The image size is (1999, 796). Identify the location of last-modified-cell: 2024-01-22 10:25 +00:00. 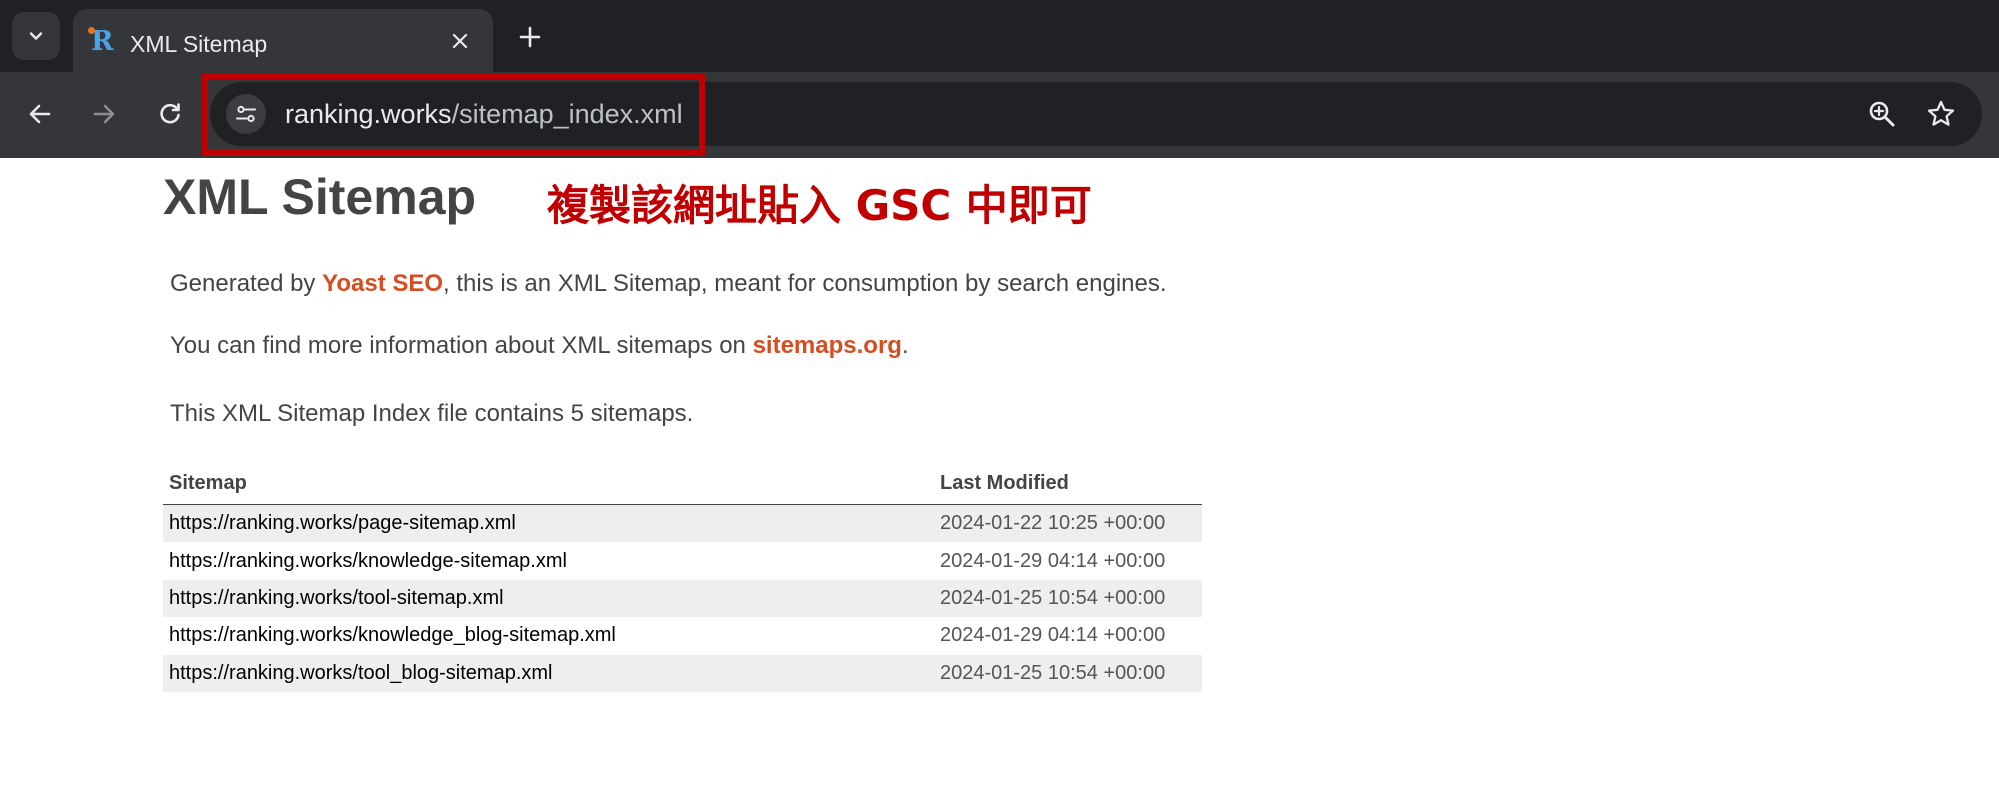
(1068, 523).